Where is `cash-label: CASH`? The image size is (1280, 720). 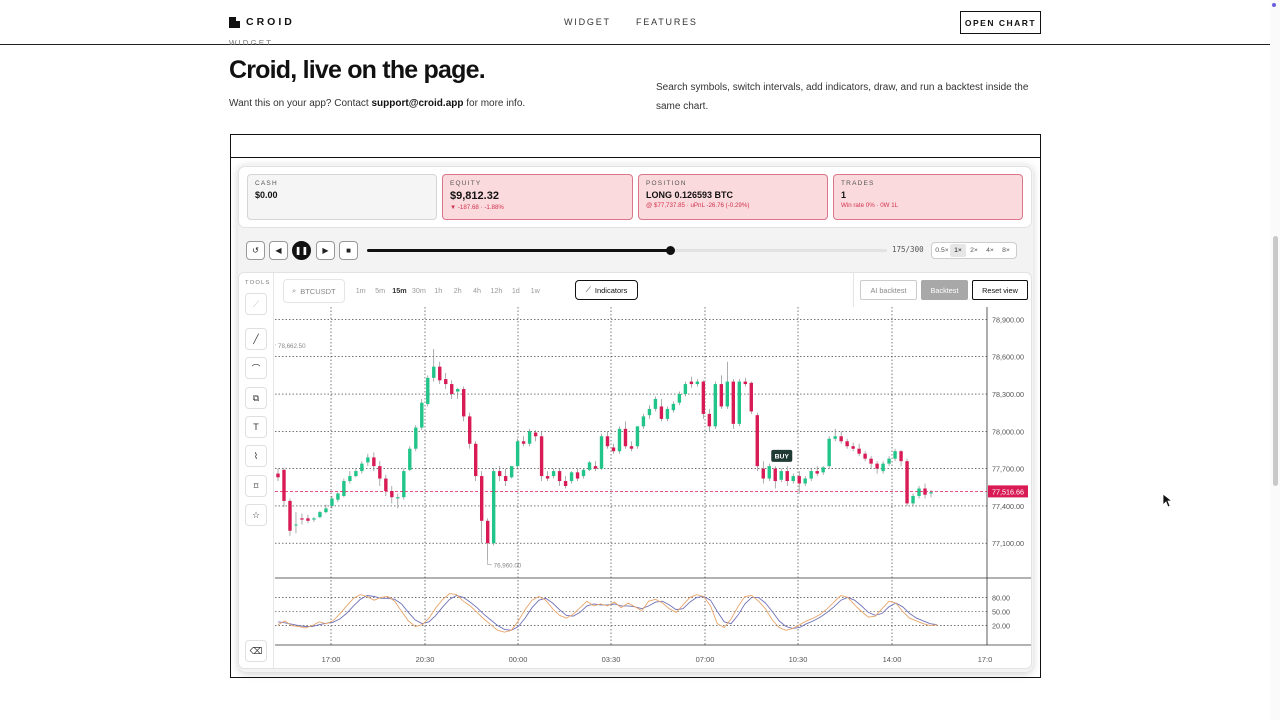 cash-label: CASH is located at coordinates (266, 183).